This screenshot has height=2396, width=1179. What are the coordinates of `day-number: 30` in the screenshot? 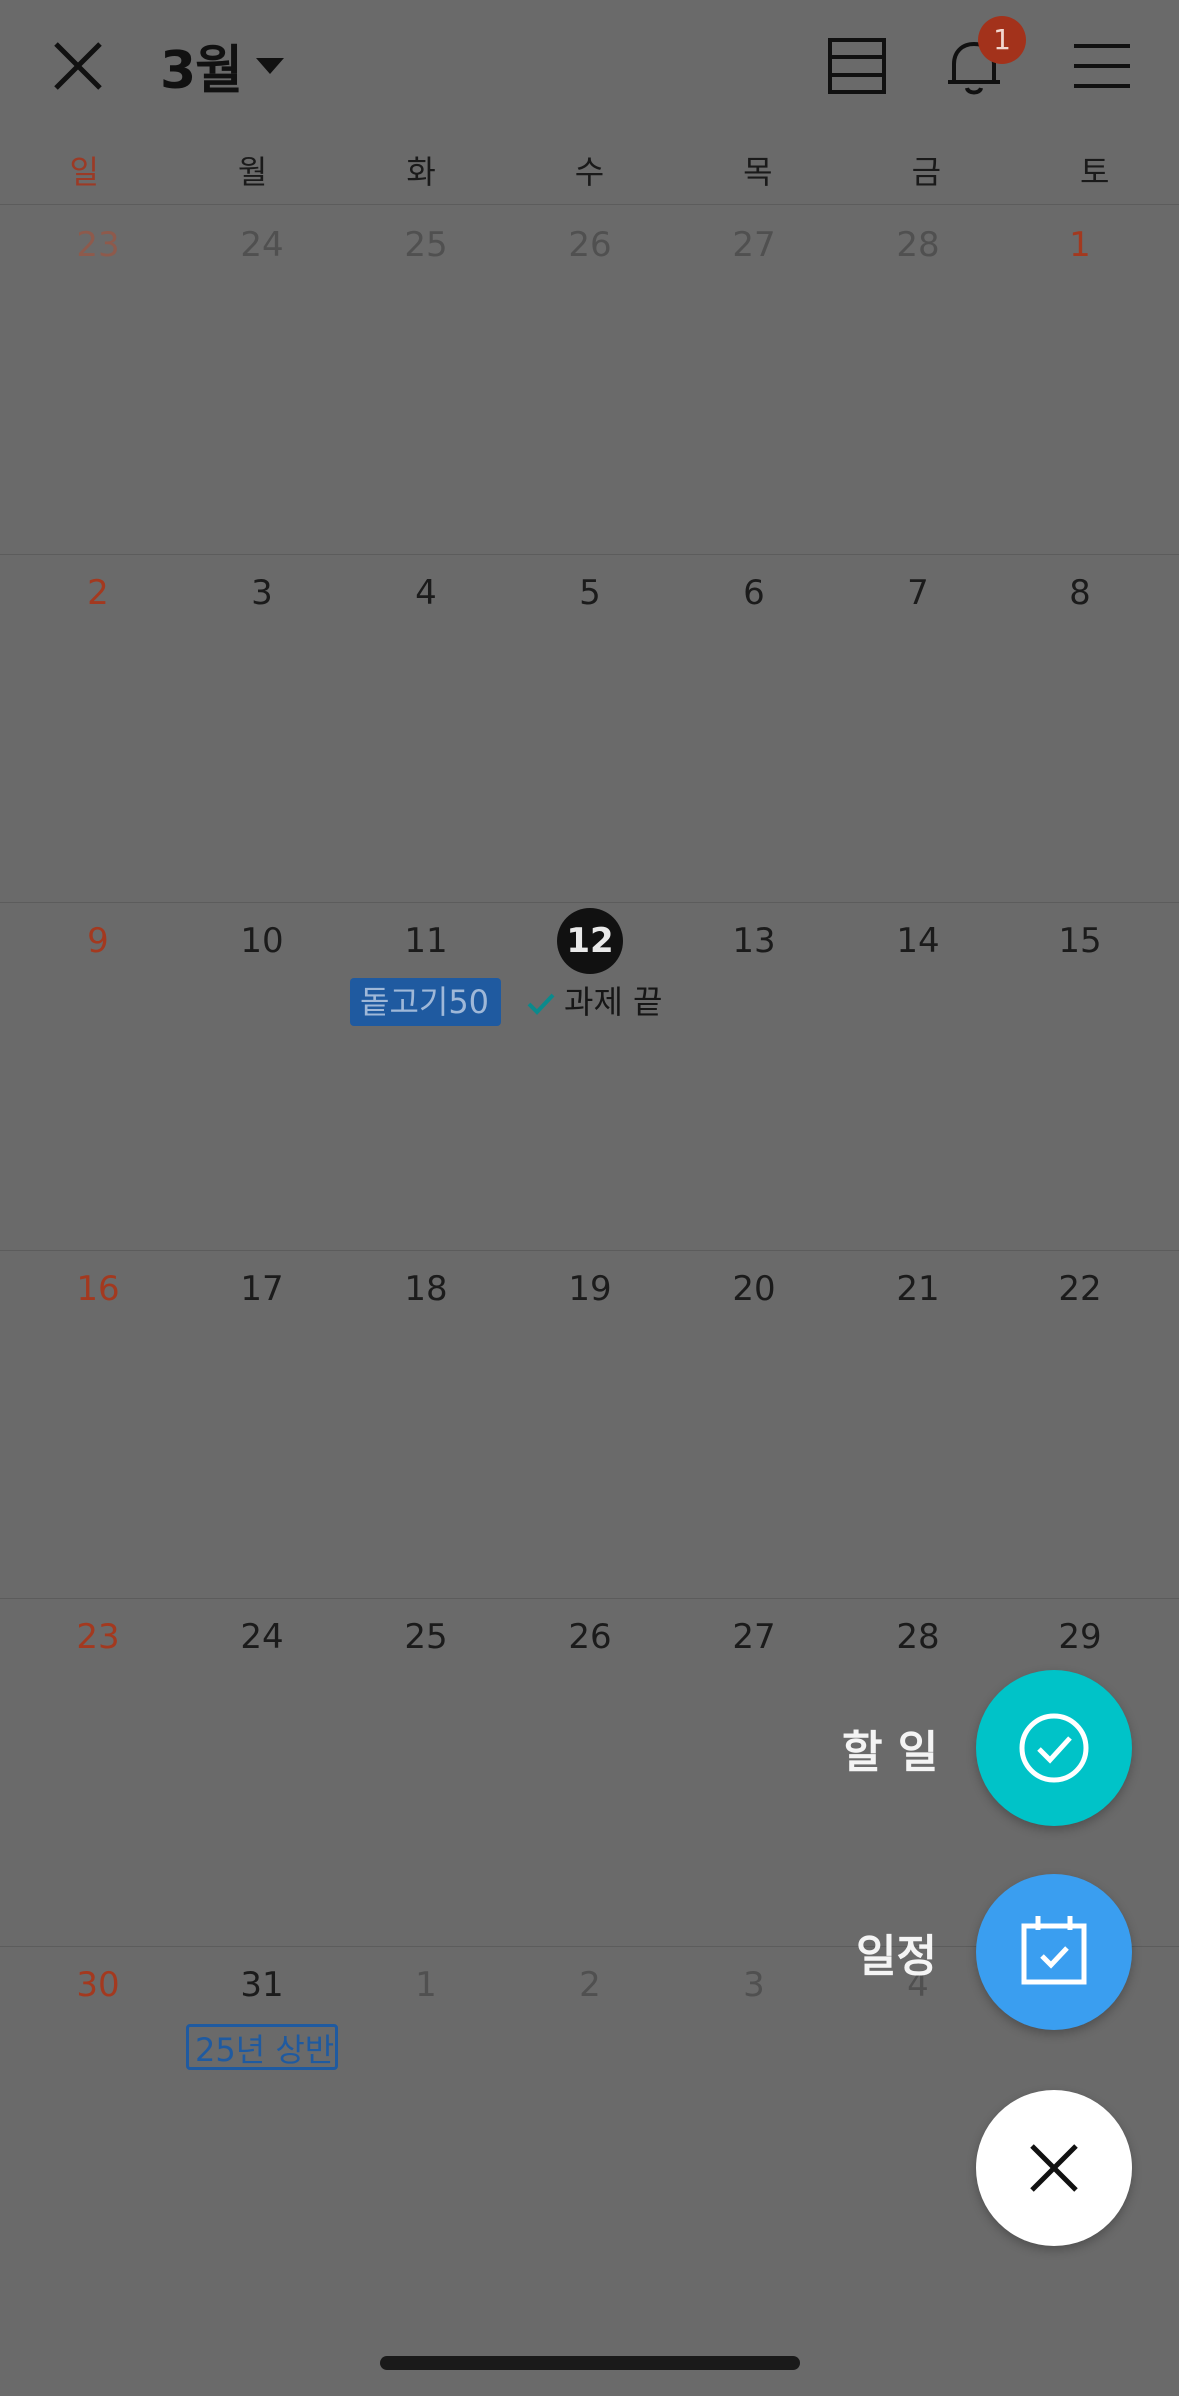 It's located at (98, 1985).